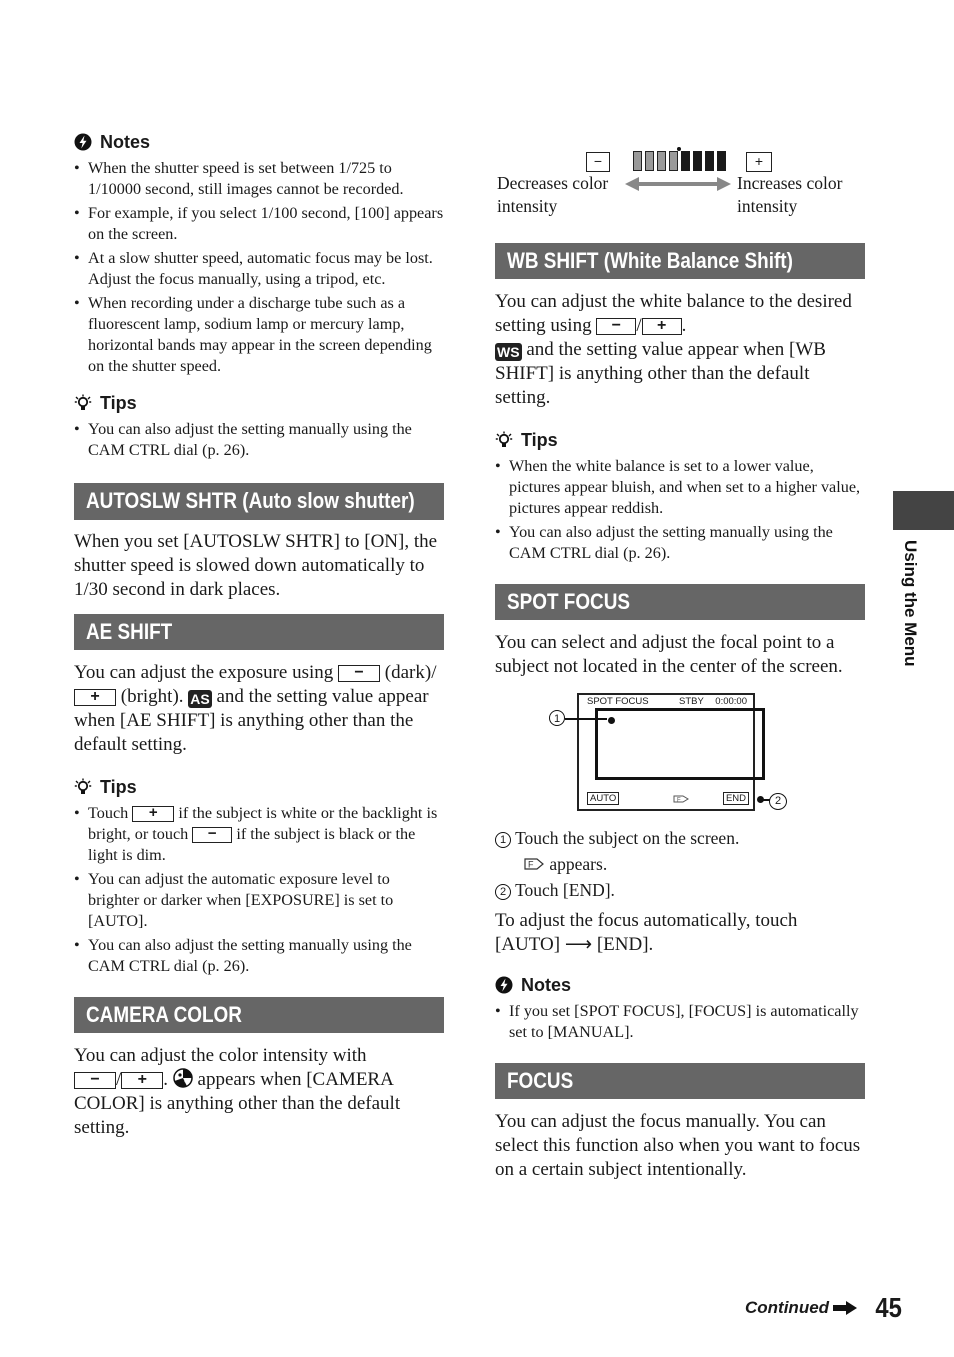 The height and width of the screenshot is (1357, 954). I want to click on lcd-screen: SPOT FOCUS STBY 0:00:00 AUTO F END, so click(671, 752).